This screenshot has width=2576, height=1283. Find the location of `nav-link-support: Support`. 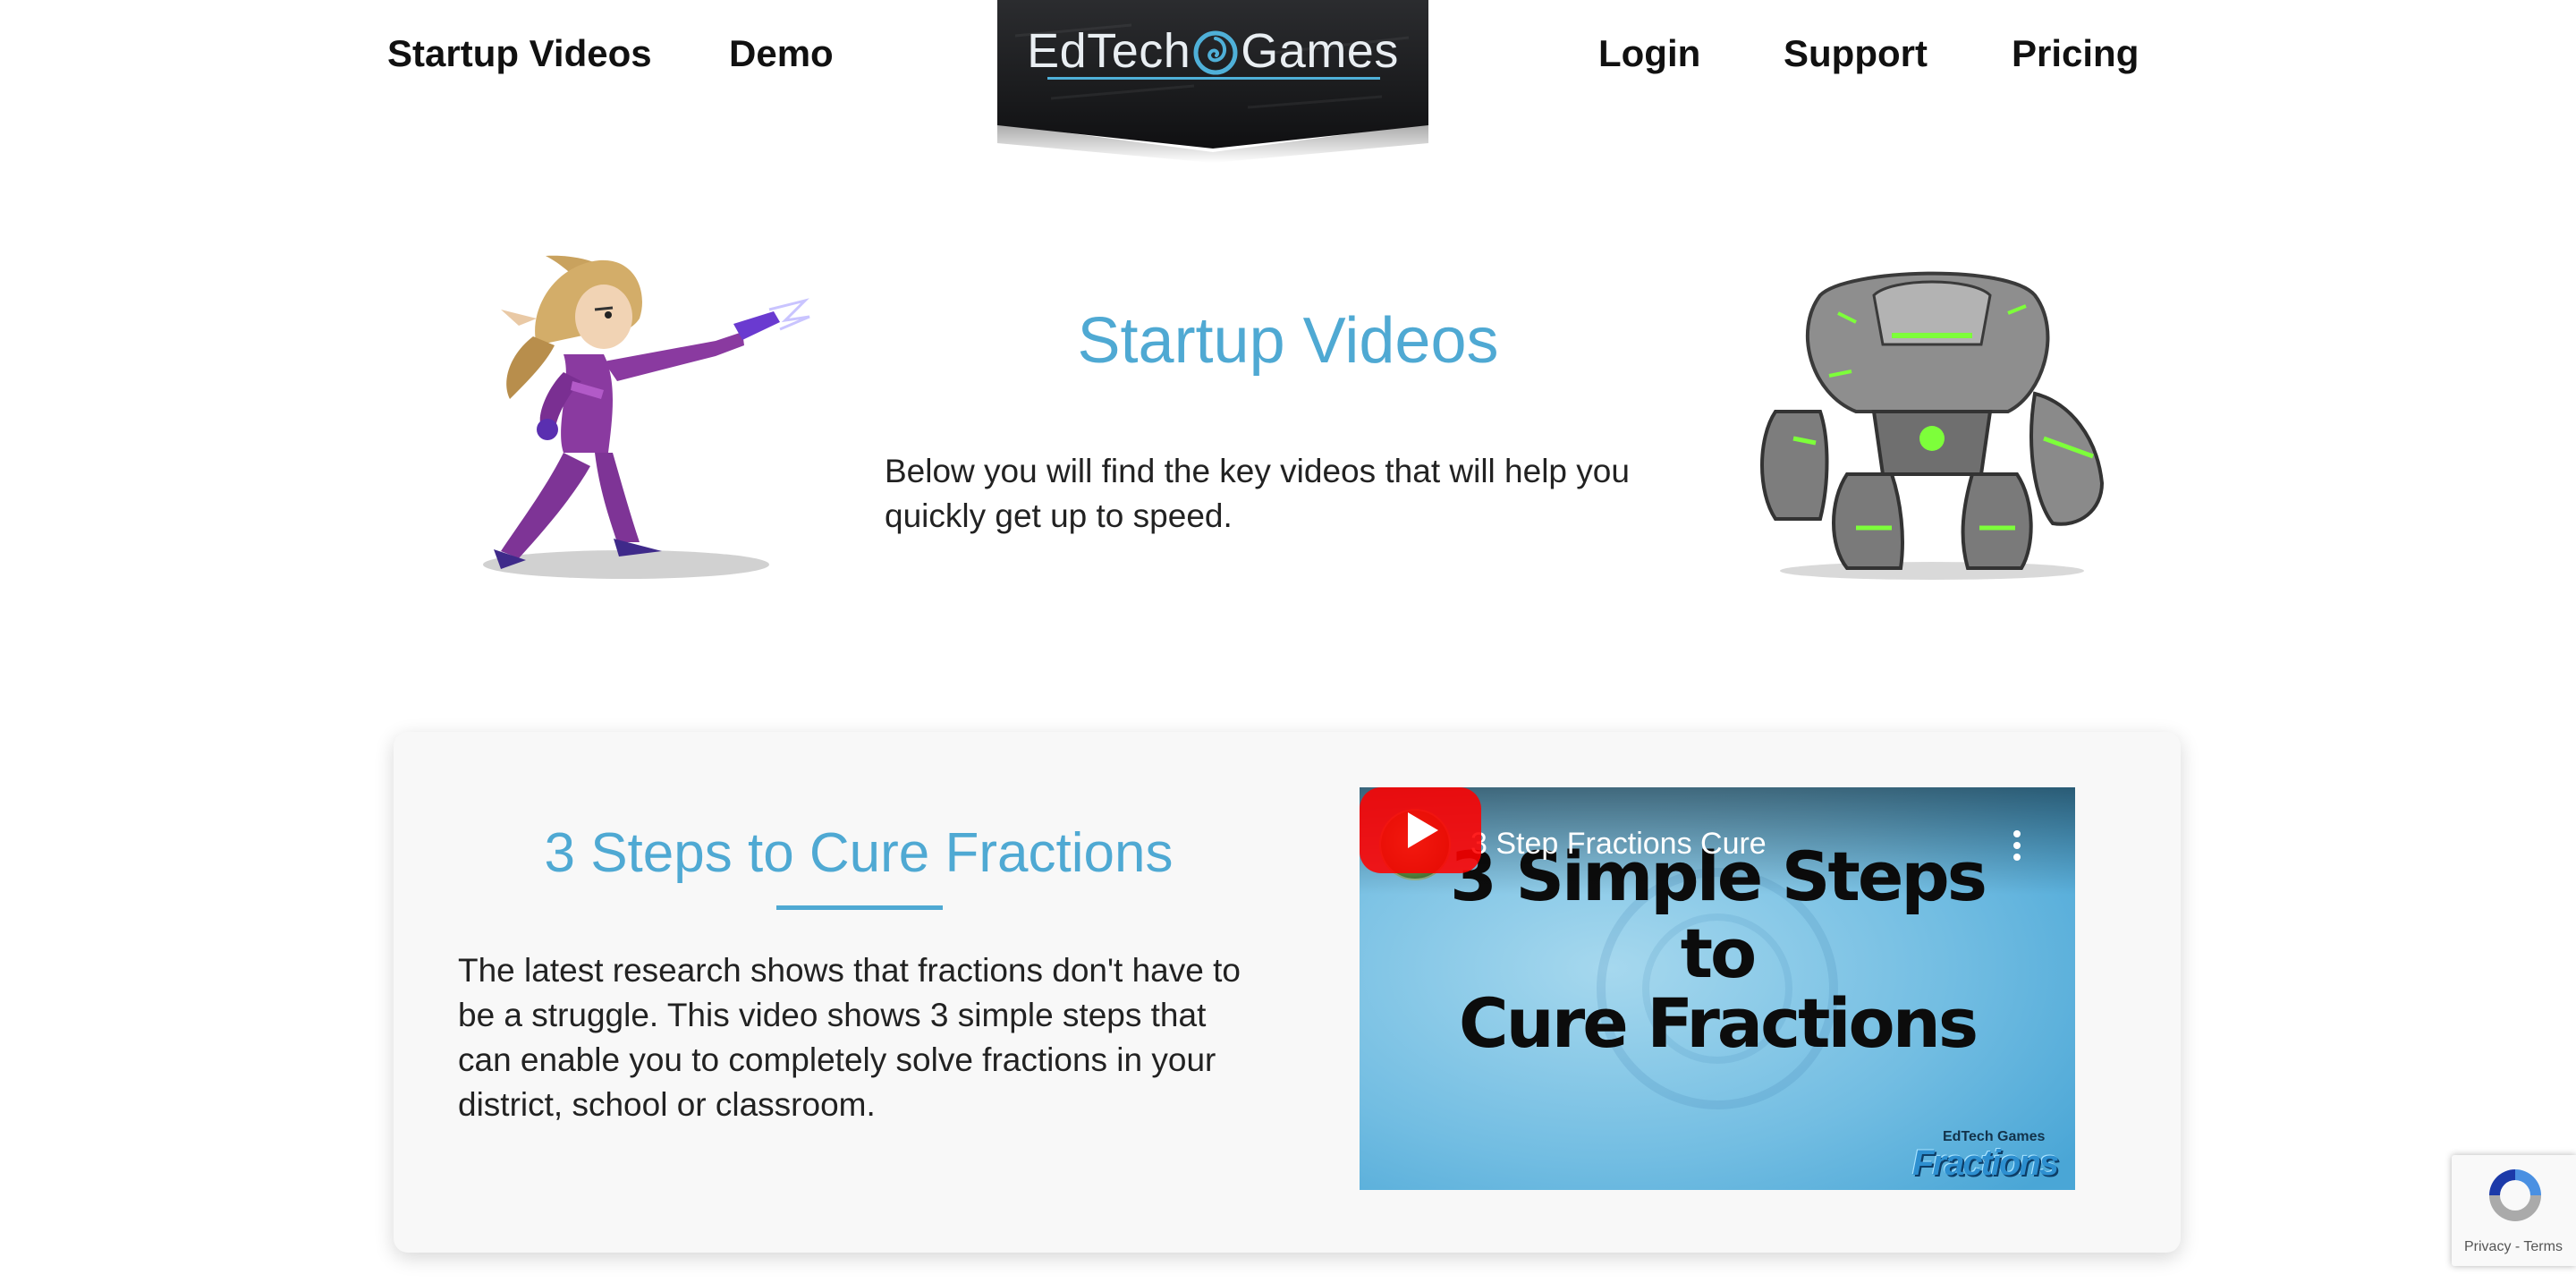

nav-link-support: Support is located at coordinates (1856, 53).